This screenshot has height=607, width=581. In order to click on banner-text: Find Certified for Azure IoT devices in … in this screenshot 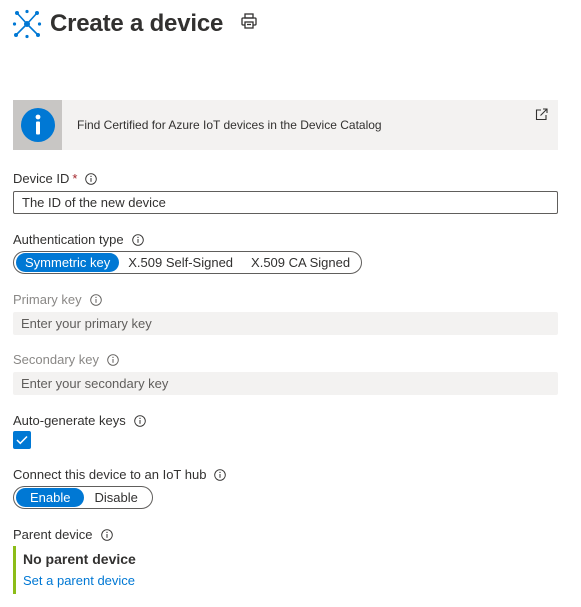, I will do `click(229, 125)`.